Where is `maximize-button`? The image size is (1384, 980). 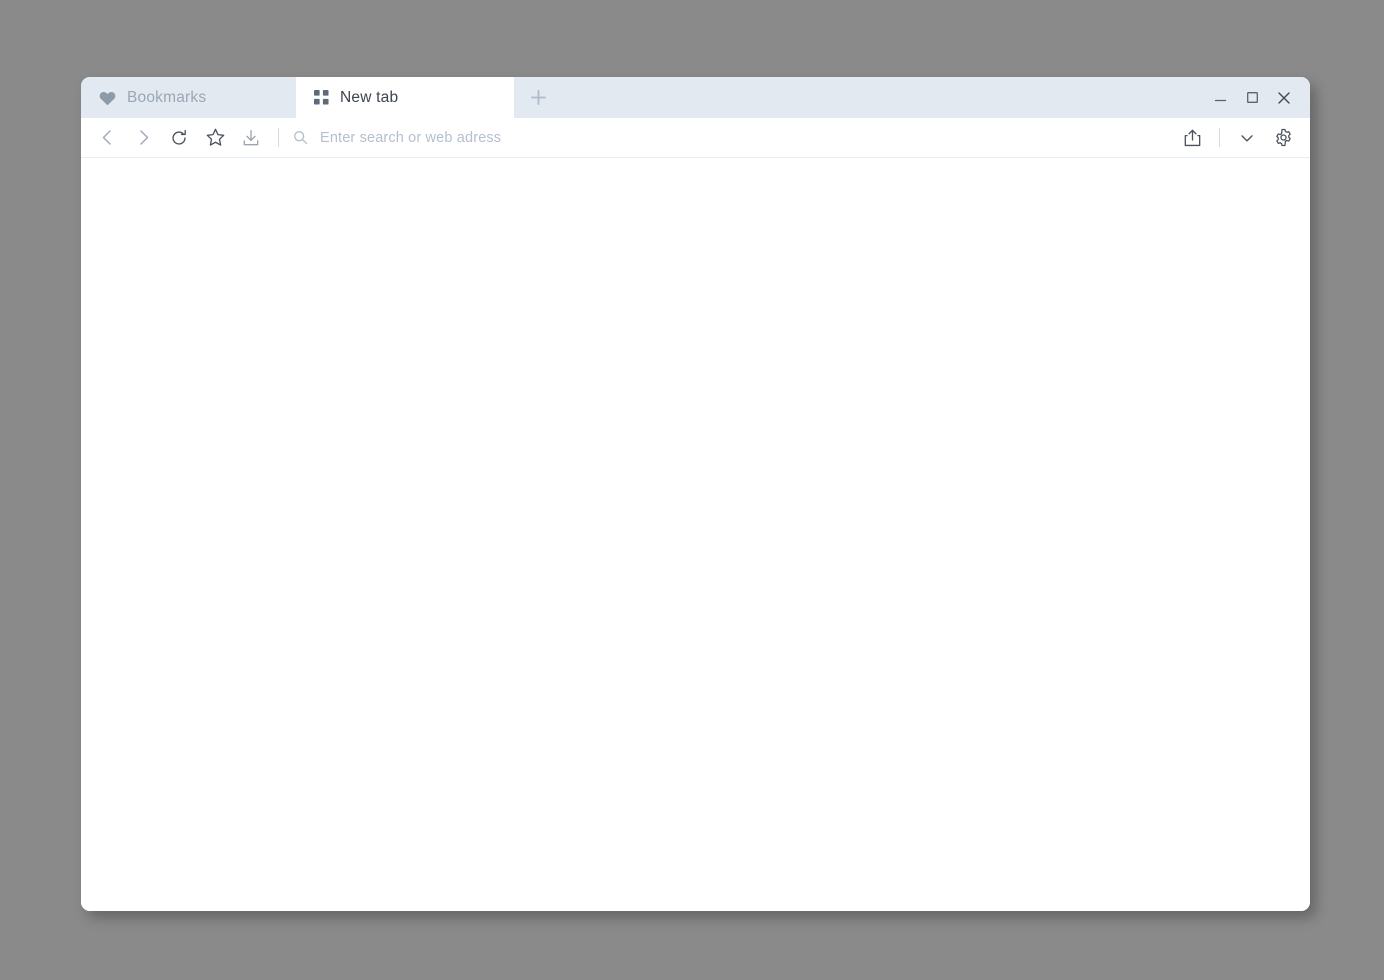
maximize-button is located at coordinates (1252, 97).